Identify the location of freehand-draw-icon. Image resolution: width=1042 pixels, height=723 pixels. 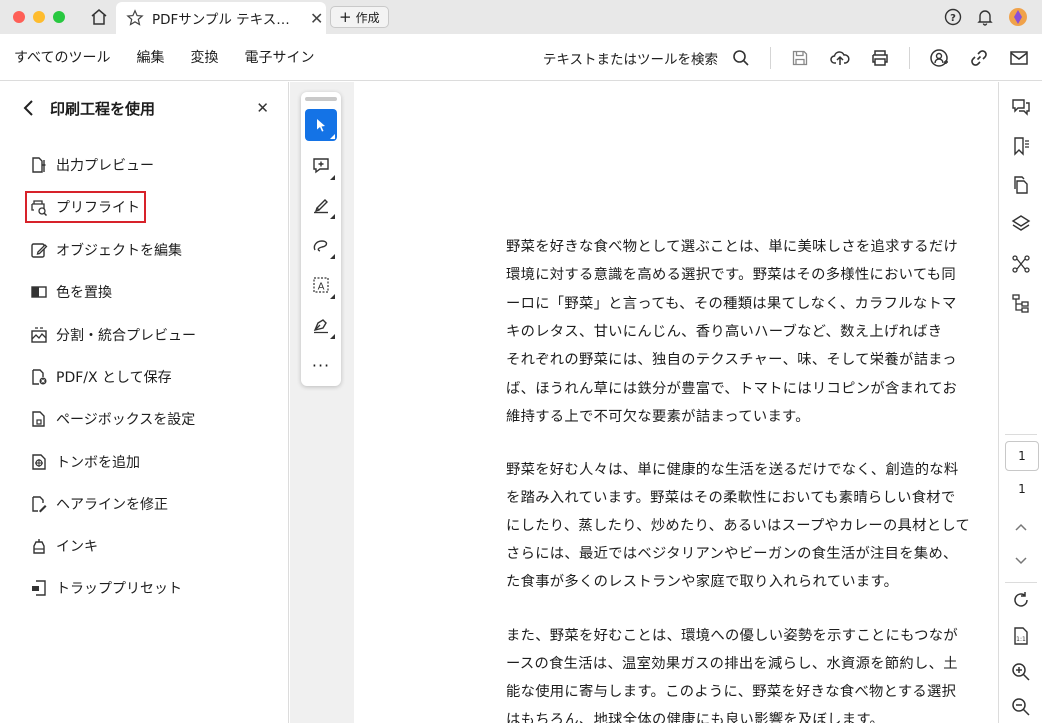
(320, 246).